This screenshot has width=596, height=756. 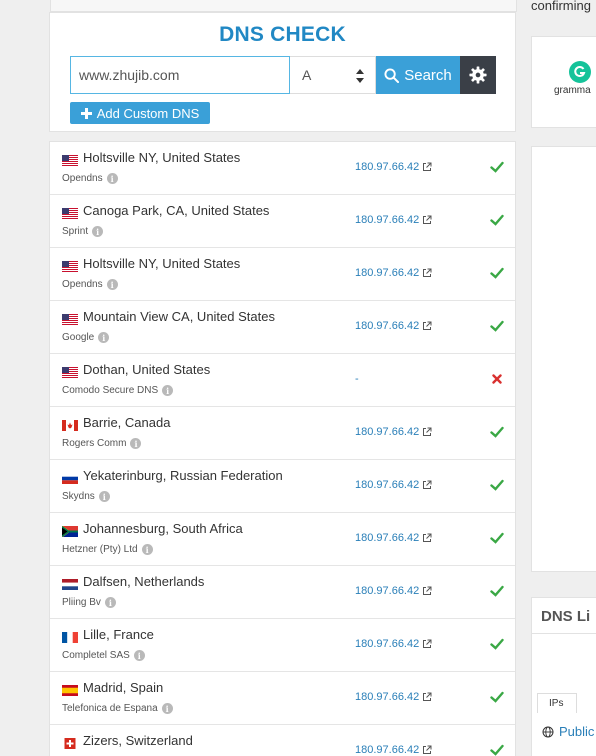 I want to click on dns-check-panel: DNS CHECK A Search, so click(x=283, y=66).